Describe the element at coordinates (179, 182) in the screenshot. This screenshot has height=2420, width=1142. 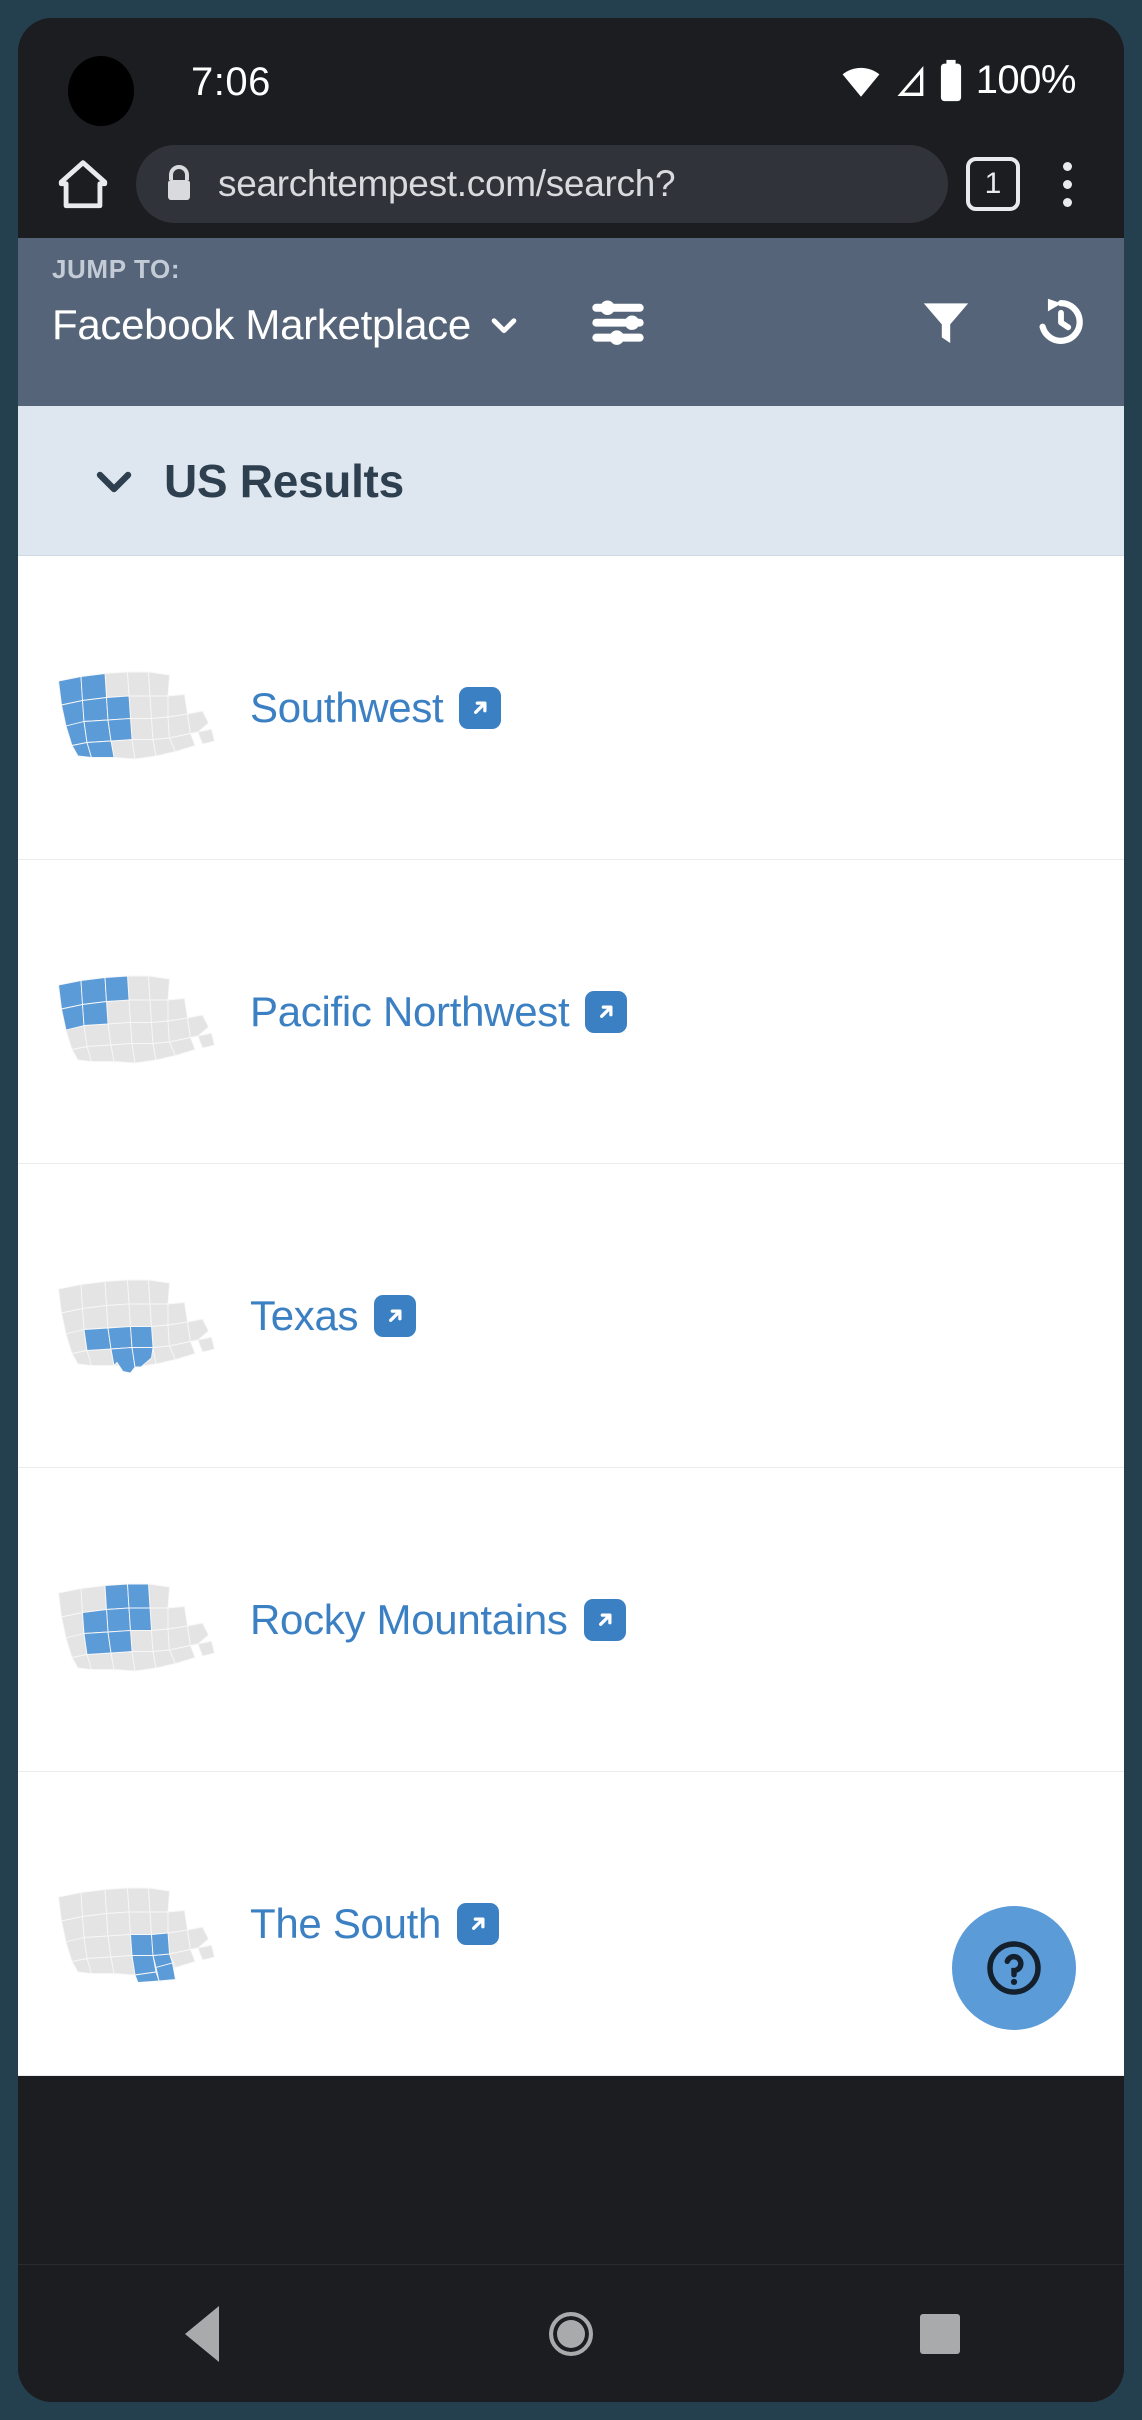
I see `lock-icon` at that location.